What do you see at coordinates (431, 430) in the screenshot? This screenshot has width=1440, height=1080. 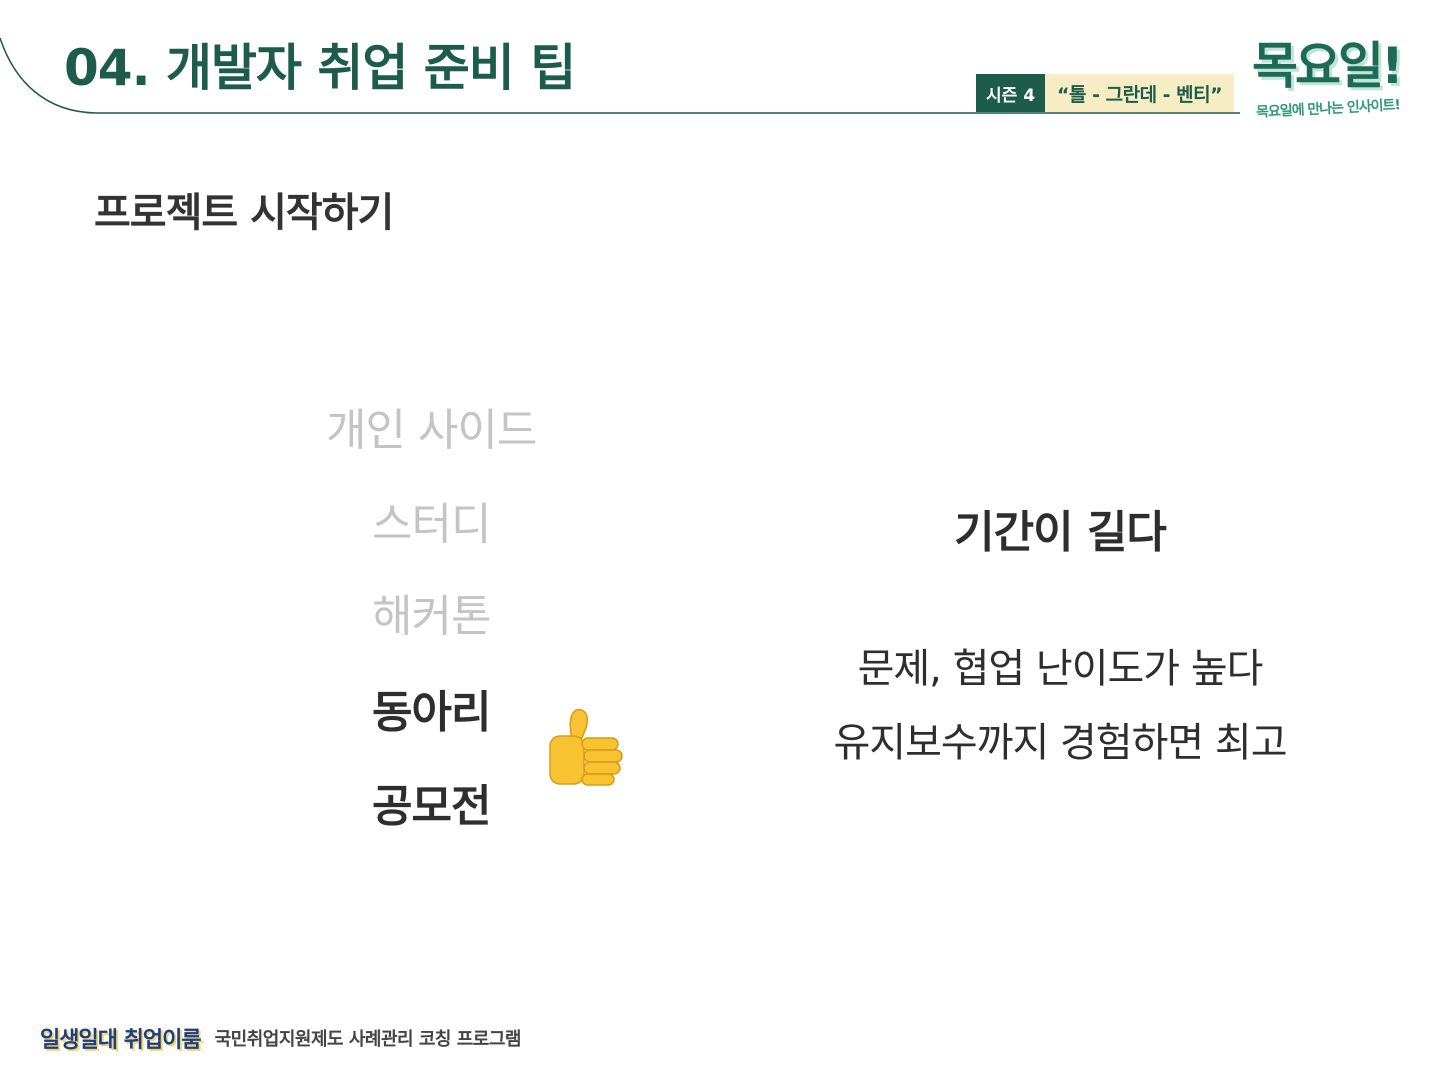 I see `list-item-personal-side: 개인 사이드` at bounding box center [431, 430].